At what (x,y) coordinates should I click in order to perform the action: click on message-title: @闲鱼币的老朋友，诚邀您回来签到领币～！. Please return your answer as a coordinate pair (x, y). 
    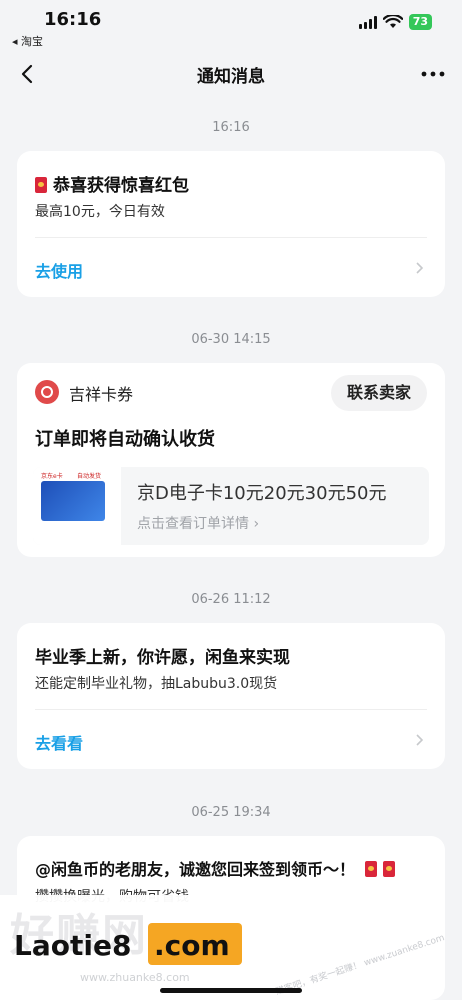
    Looking at the image, I should click on (218, 868).